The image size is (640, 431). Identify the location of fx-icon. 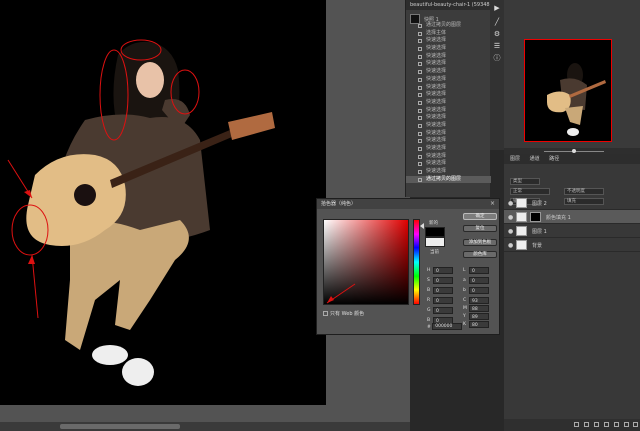
(586, 424).